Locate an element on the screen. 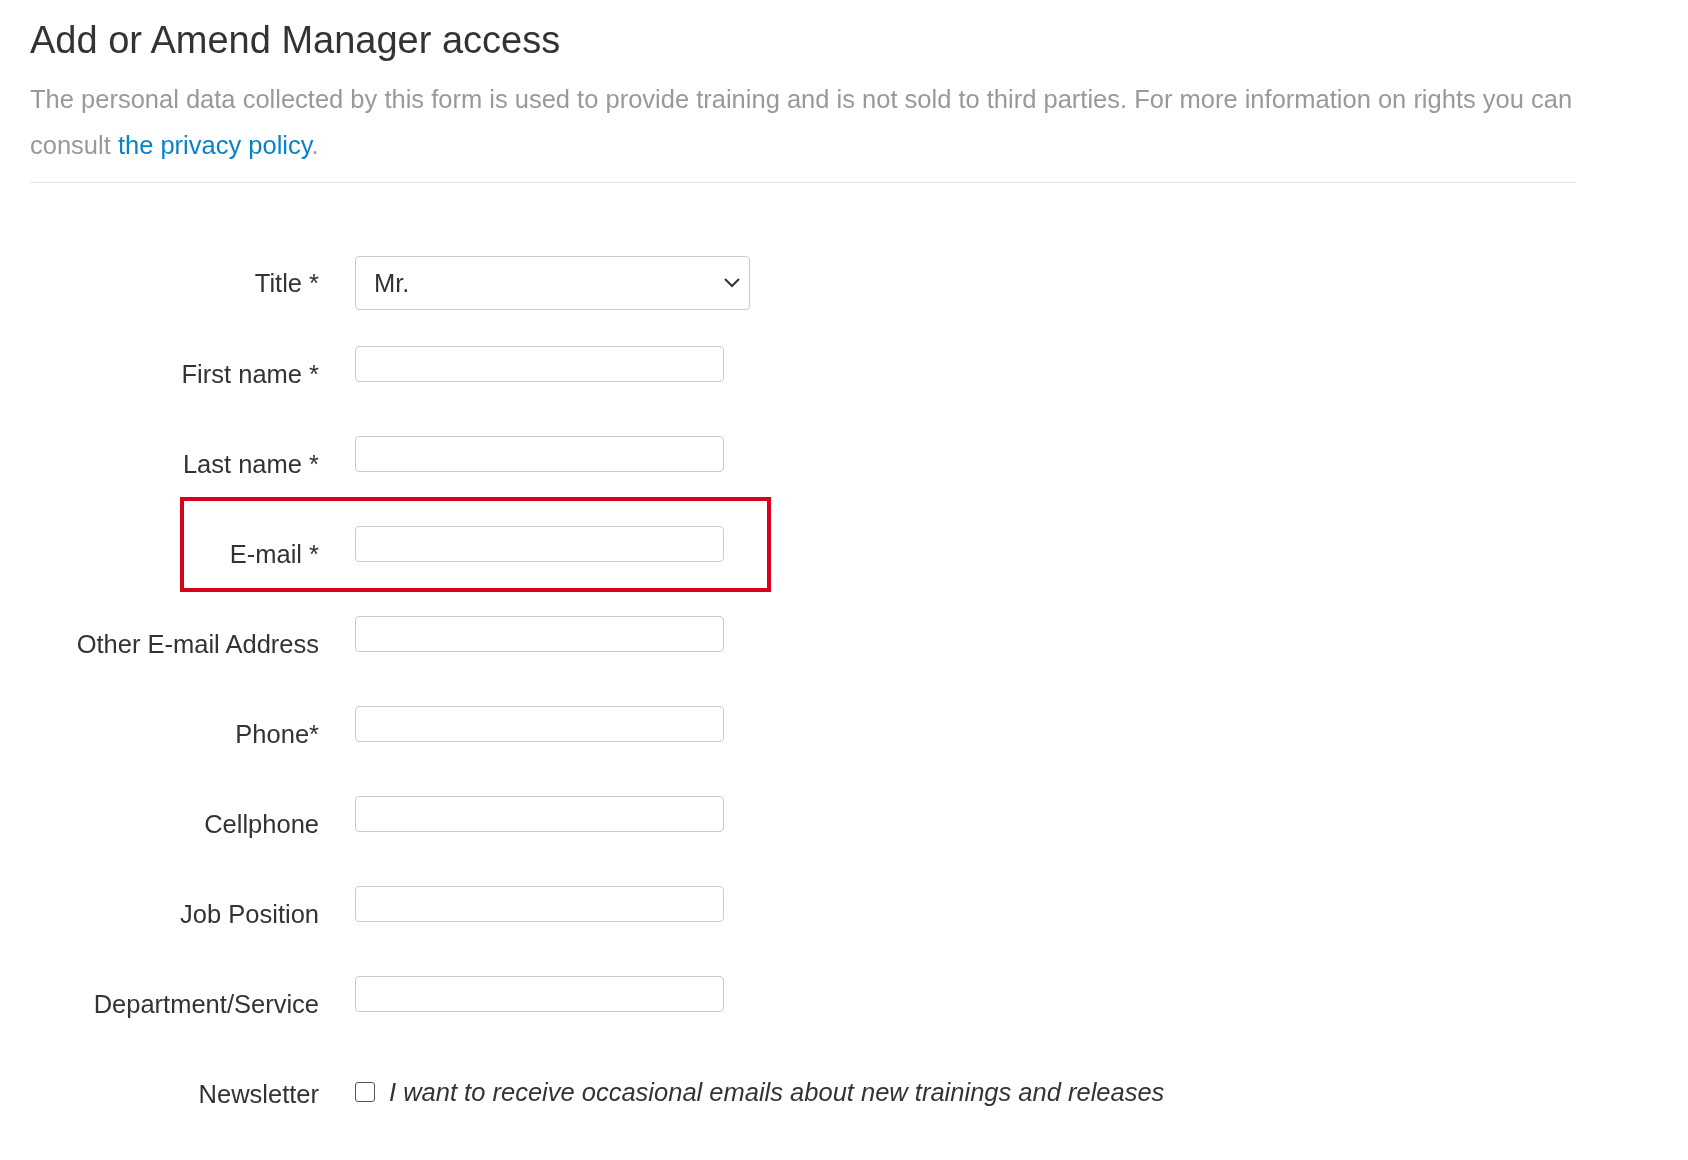 The width and height of the screenshot is (1688, 1160). field-label: First name * is located at coordinates (250, 374).